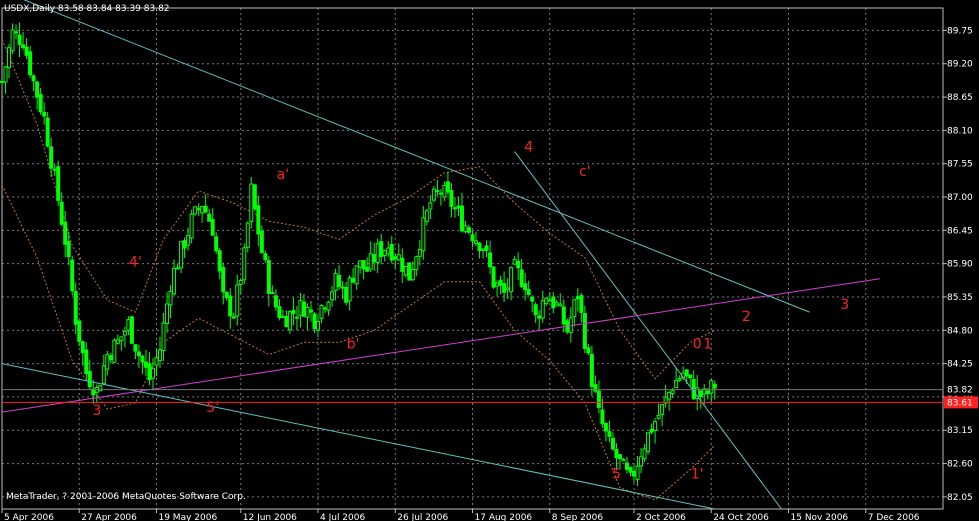 The width and height of the screenshot is (979, 521). Describe the element at coordinates (746, 317) in the screenshot. I see `wave-label: 2` at that location.